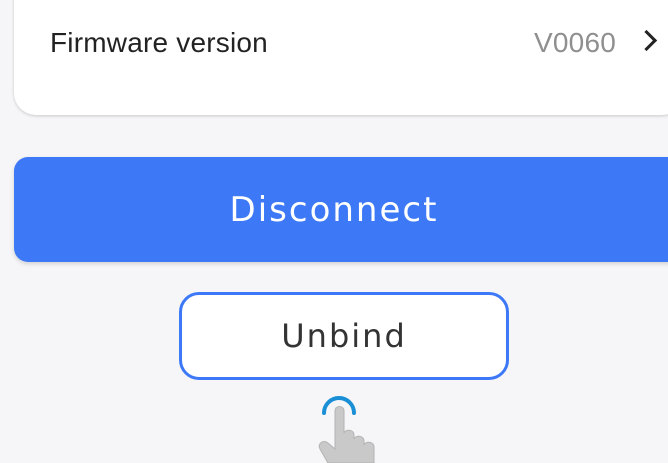 The width and height of the screenshot is (668, 463). Describe the element at coordinates (344, 336) in the screenshot. I see `unbind-button: Unbind` at that location.